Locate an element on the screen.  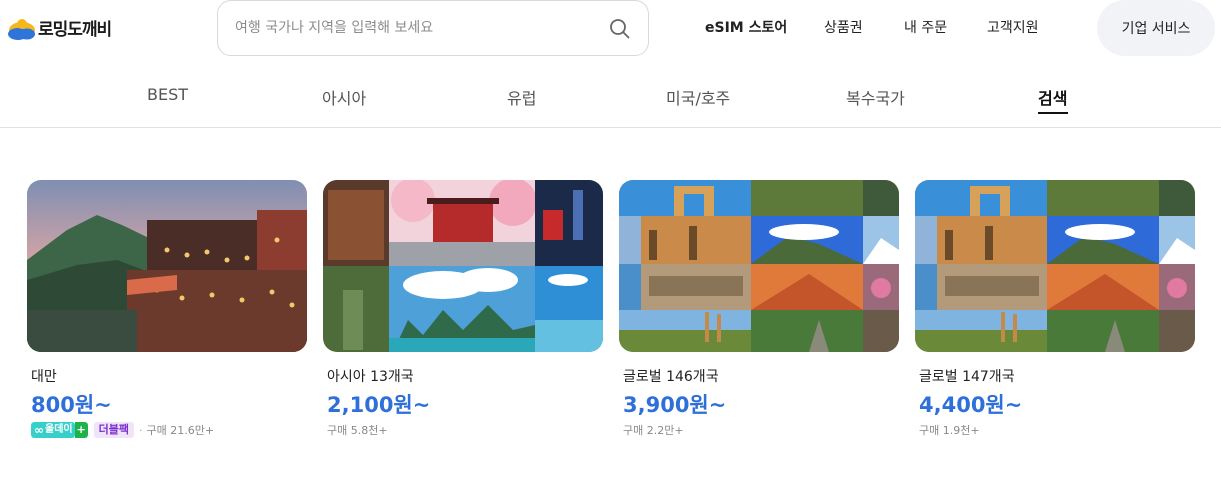
search-icon is located at coordinates (619, 28).